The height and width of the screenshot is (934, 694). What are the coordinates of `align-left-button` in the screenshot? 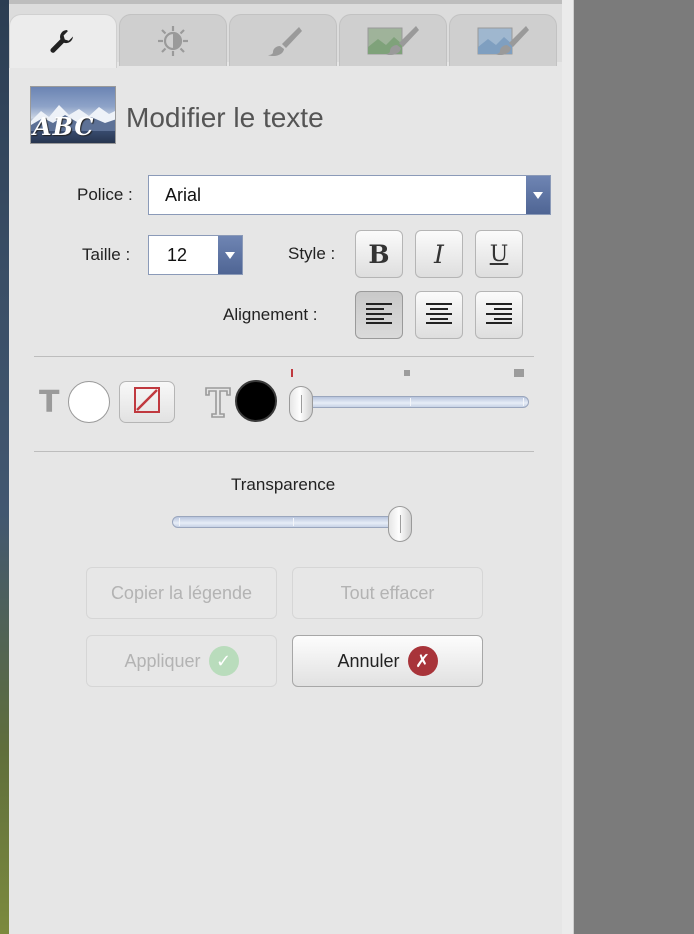 It's located at (379, 315).